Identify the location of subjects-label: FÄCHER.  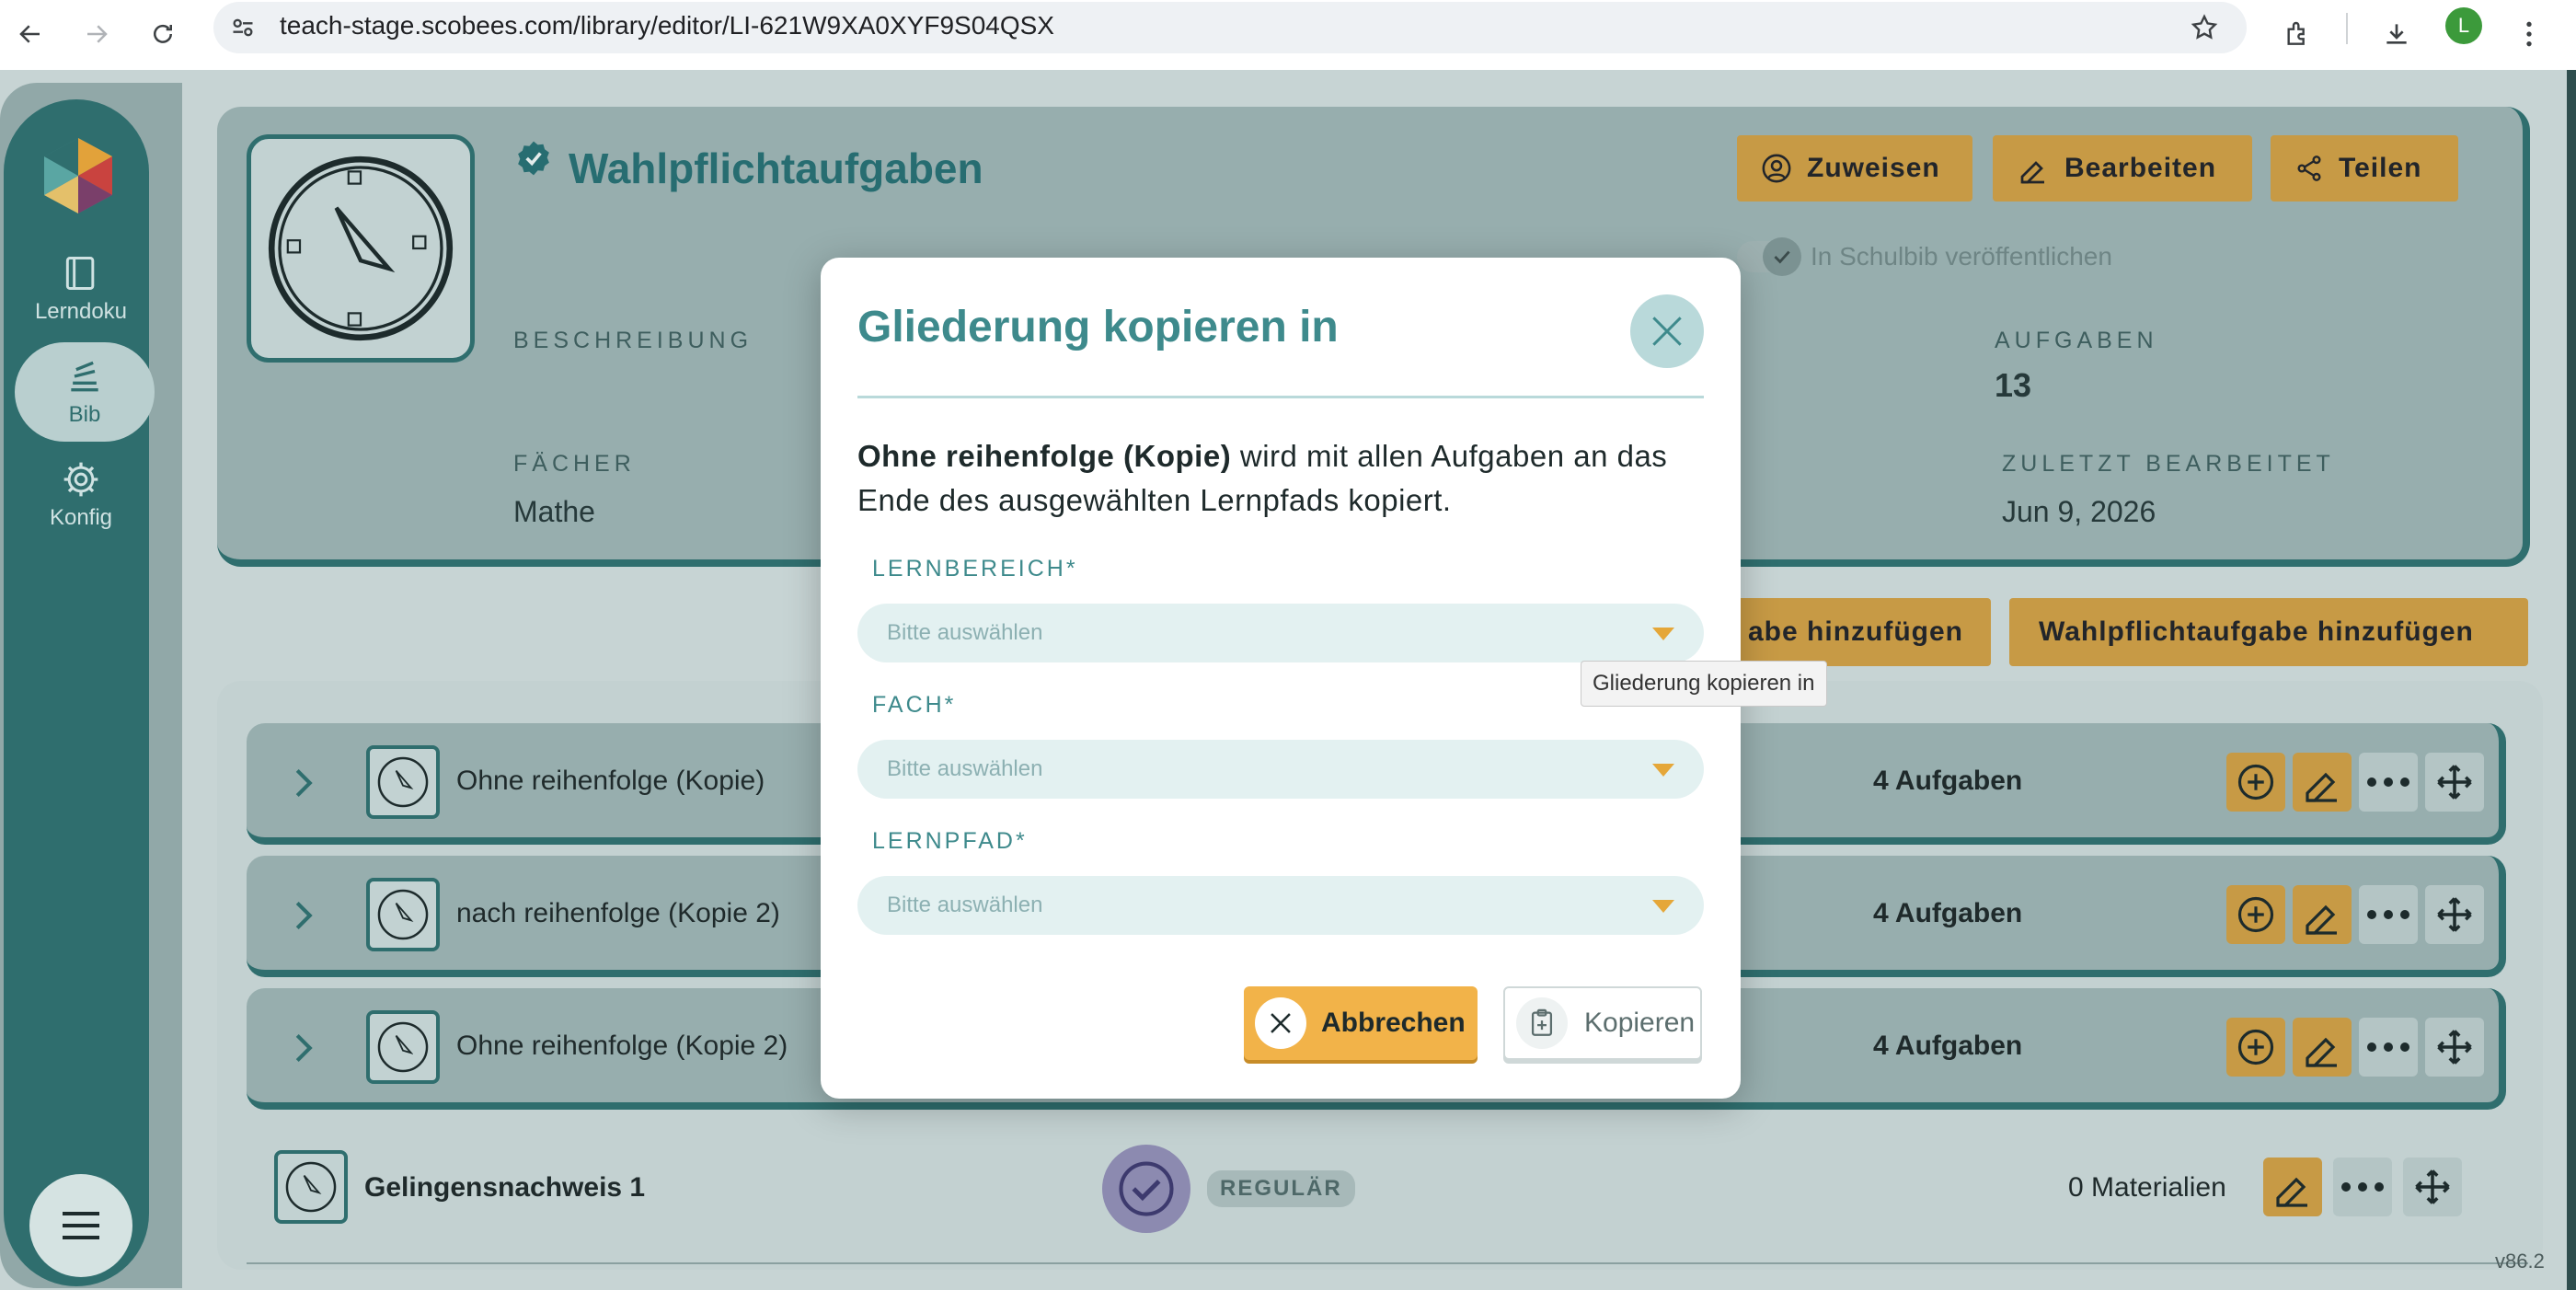
(574, 464).